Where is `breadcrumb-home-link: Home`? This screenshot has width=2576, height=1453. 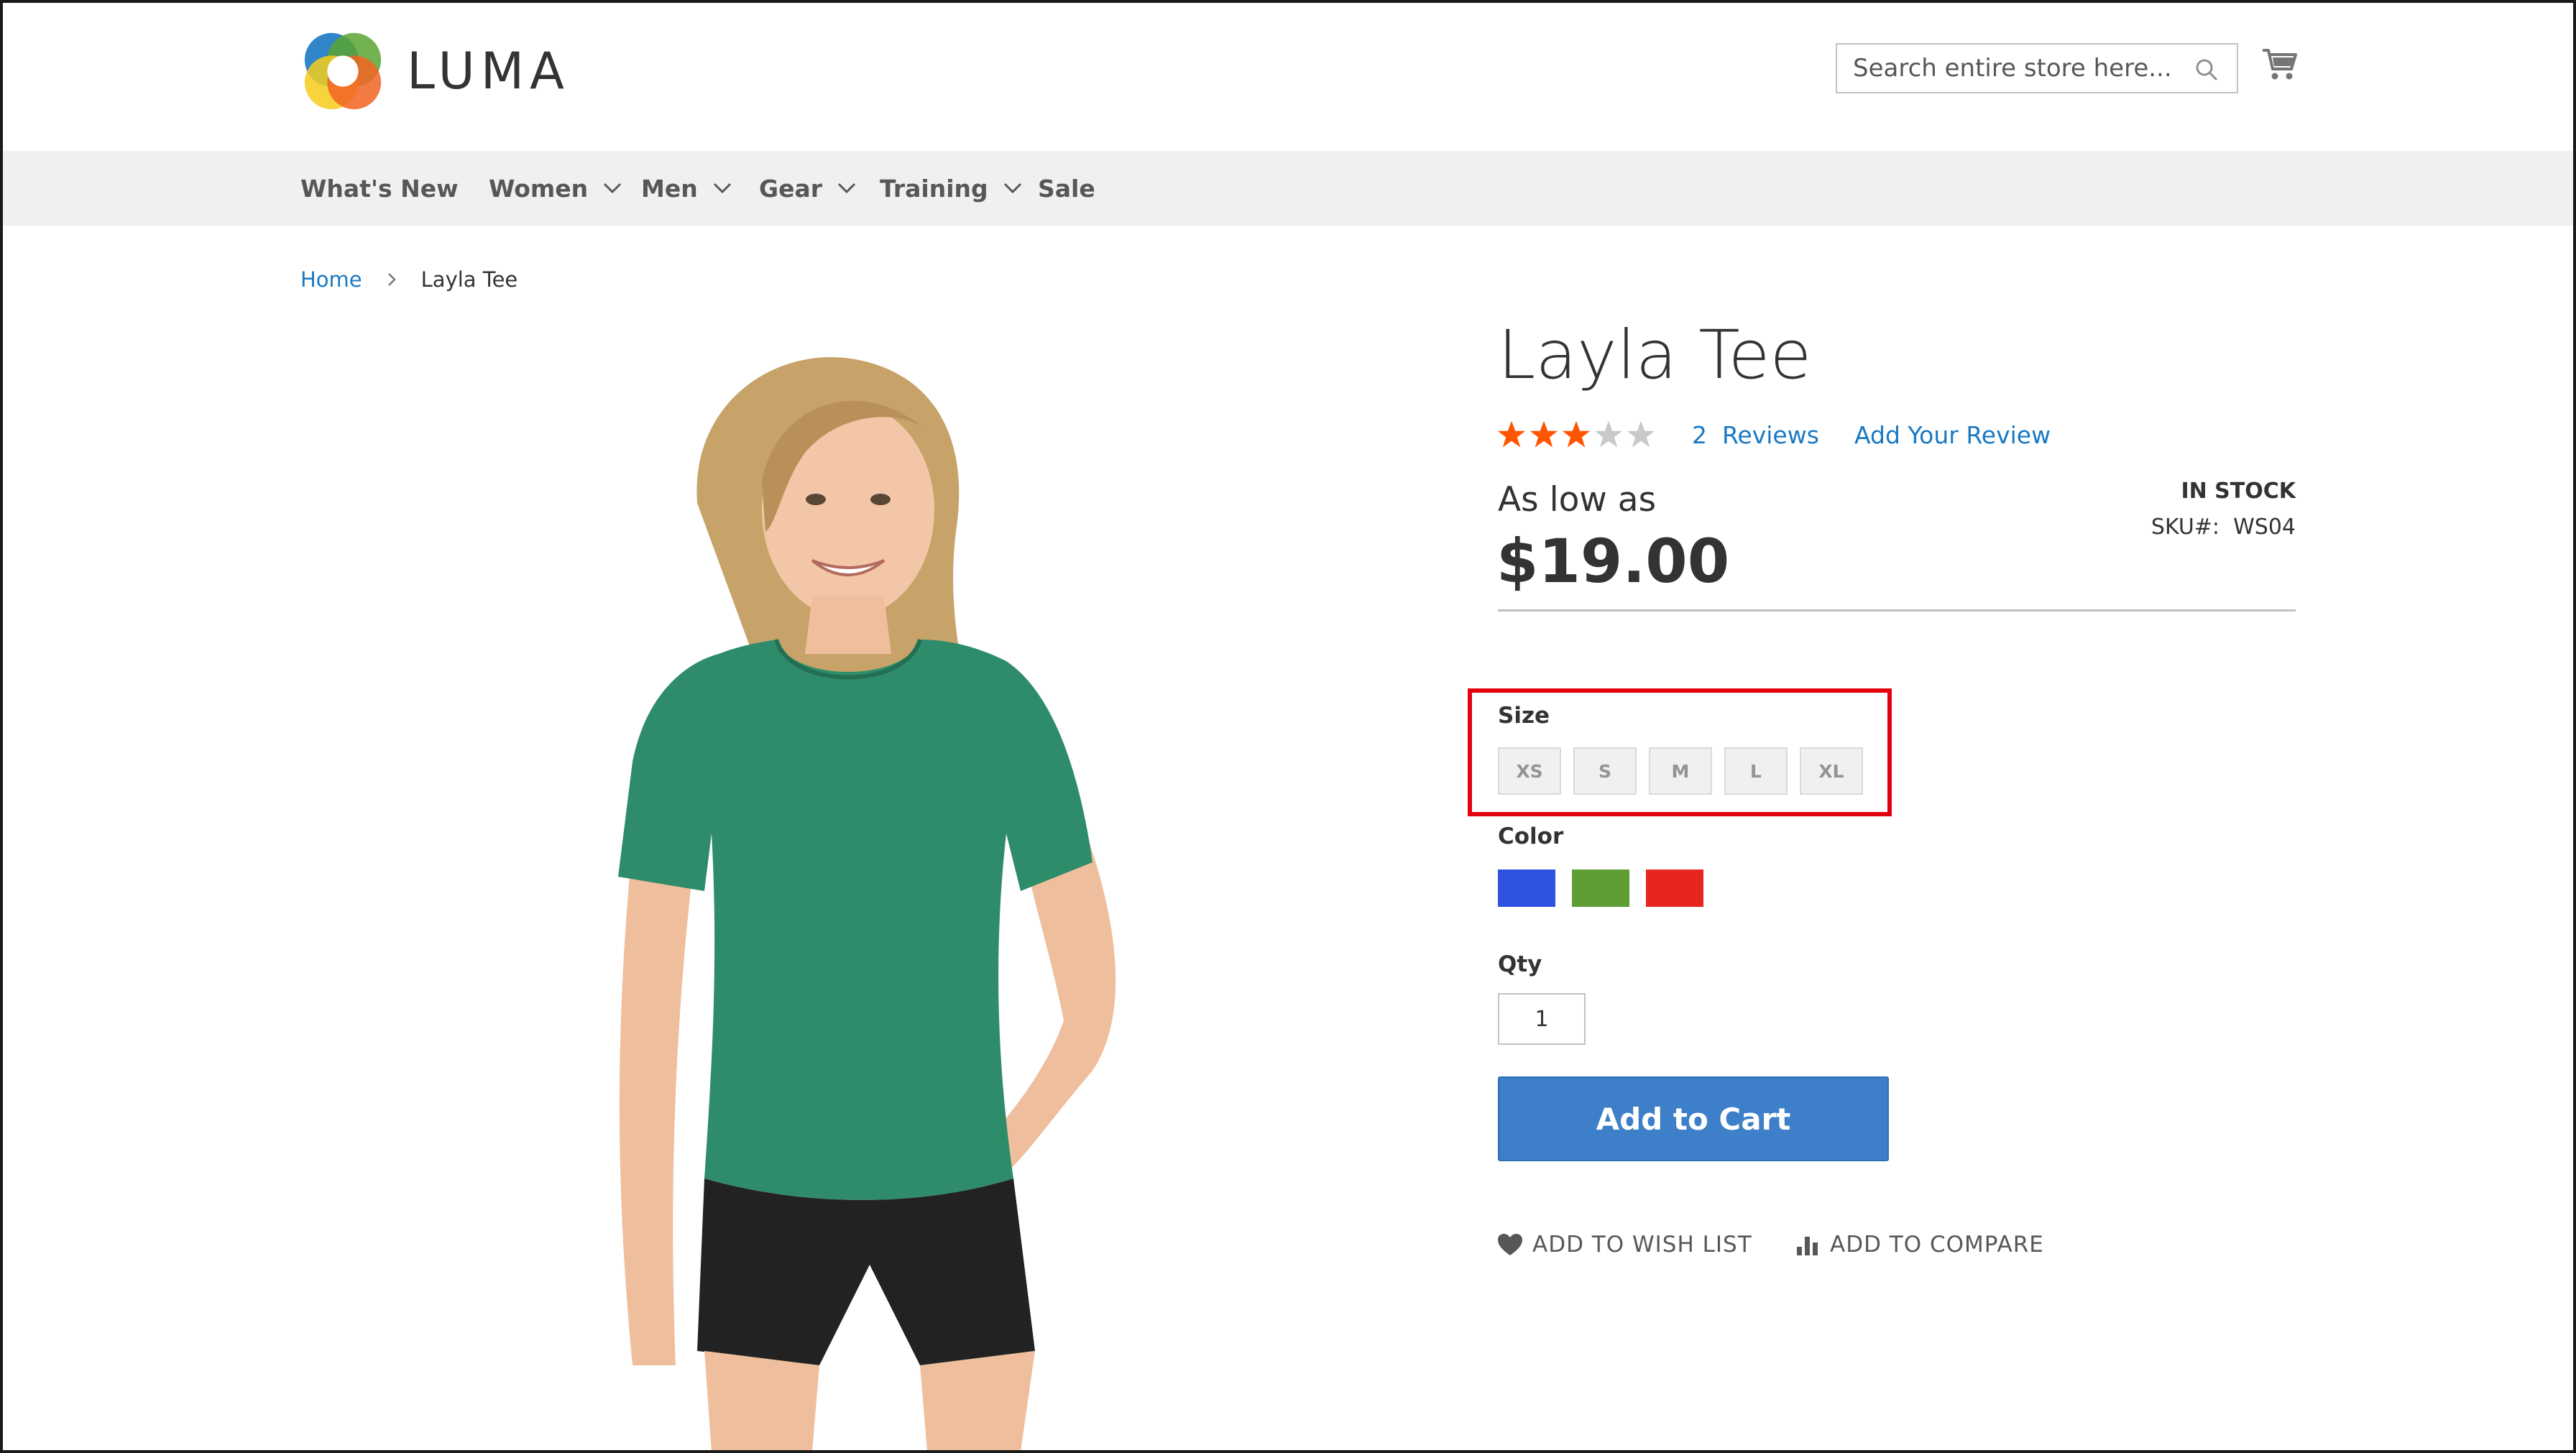 breadcrumb-home-link: Home is located at coordinates (331, 279).